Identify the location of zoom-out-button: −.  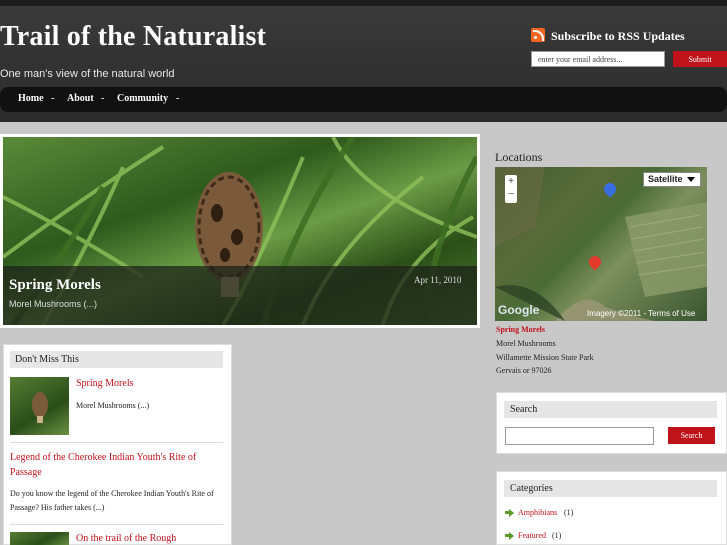
(511, 194).